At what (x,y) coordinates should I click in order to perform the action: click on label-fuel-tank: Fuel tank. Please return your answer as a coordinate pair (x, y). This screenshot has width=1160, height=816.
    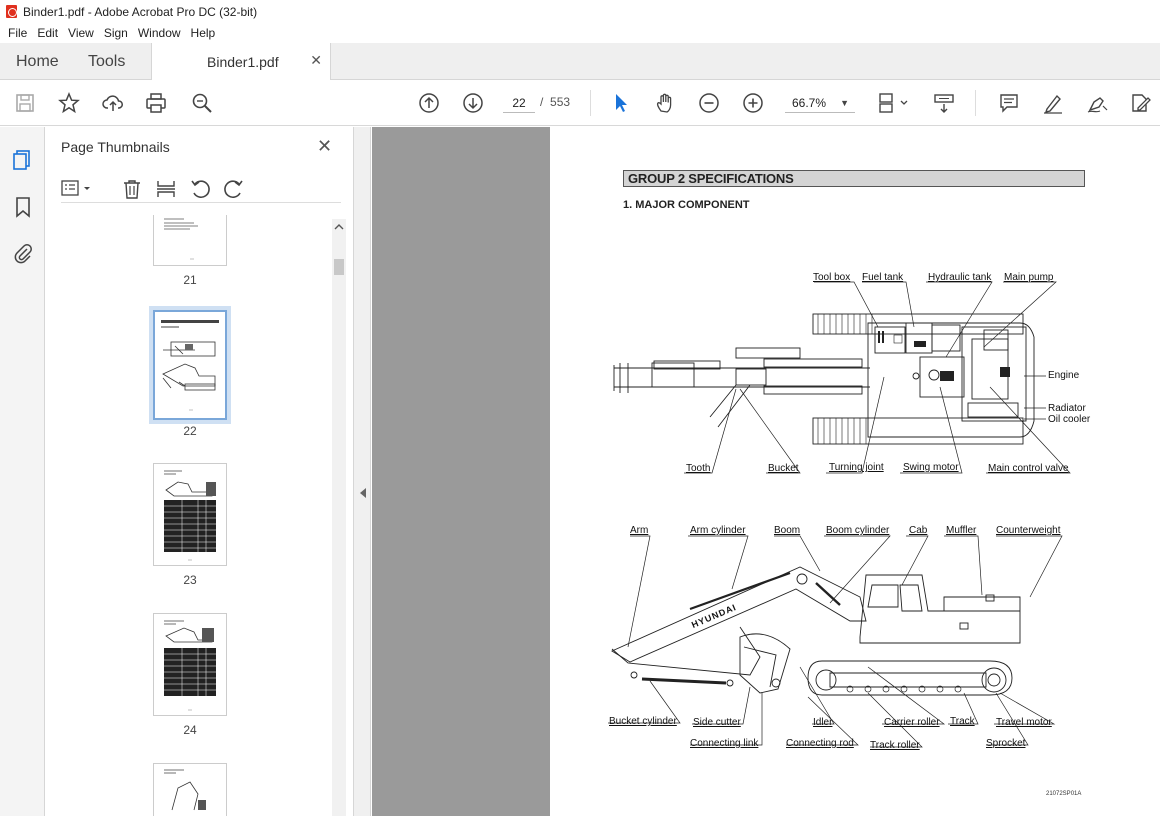
    Looking at the image, I should click on (883, 277).